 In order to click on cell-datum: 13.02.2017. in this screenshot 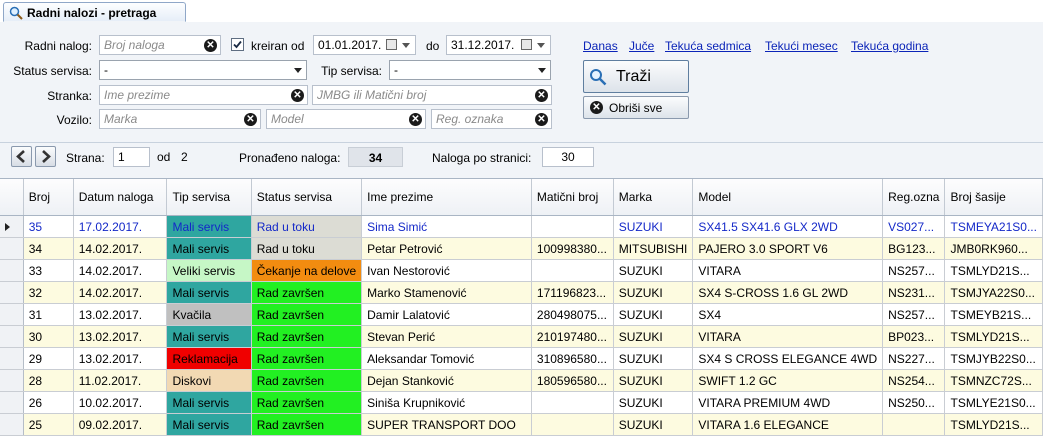, I will do `click(120, 358)`.